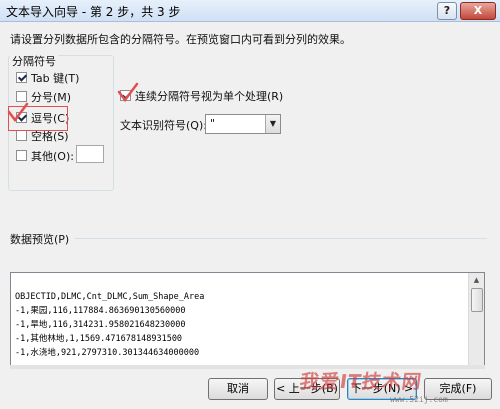 This screenshot has height=409, width=500. I want to click on consecutive-checkbox, so click(125, 95).